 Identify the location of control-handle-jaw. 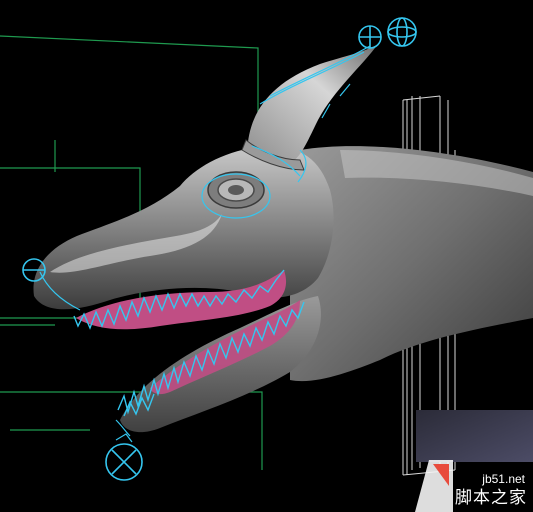
(124, 462).